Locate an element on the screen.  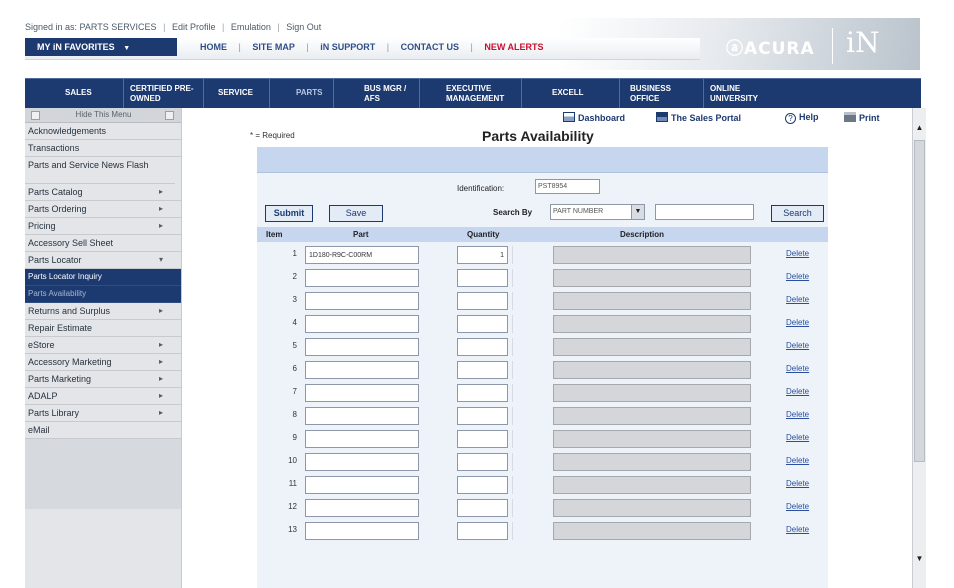
new-alerts-link: NEW ALERTS is located at coordinates (513, 47).